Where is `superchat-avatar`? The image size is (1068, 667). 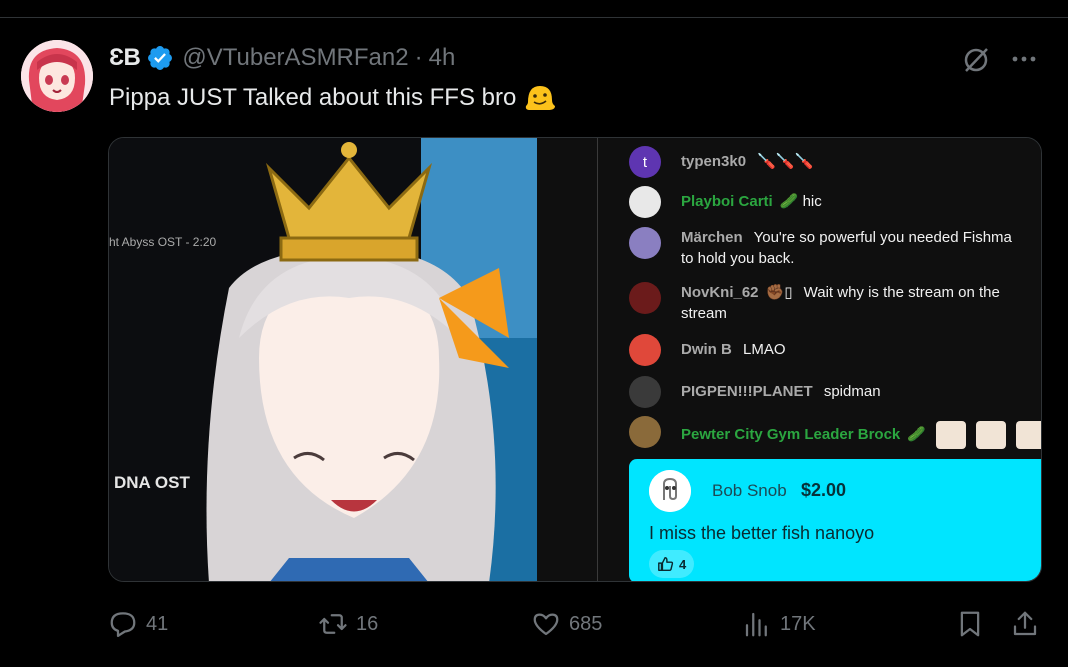
superchat-avatar is located at coordinates (670, 491).